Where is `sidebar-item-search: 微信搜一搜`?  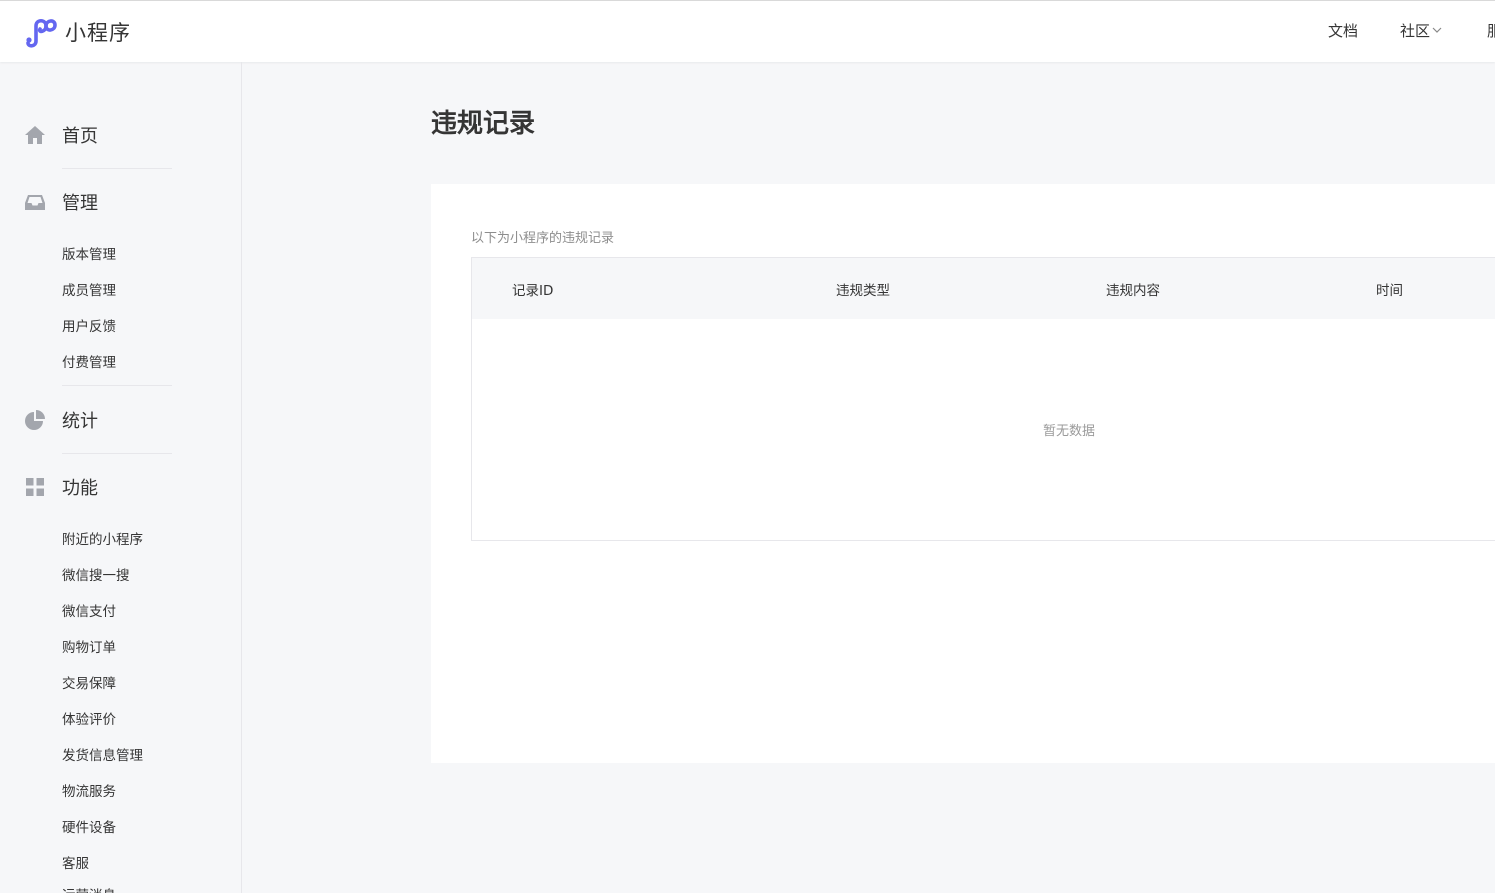
sidebar-item-search: 微信搜一搜 is located at coordinates (96, 574).